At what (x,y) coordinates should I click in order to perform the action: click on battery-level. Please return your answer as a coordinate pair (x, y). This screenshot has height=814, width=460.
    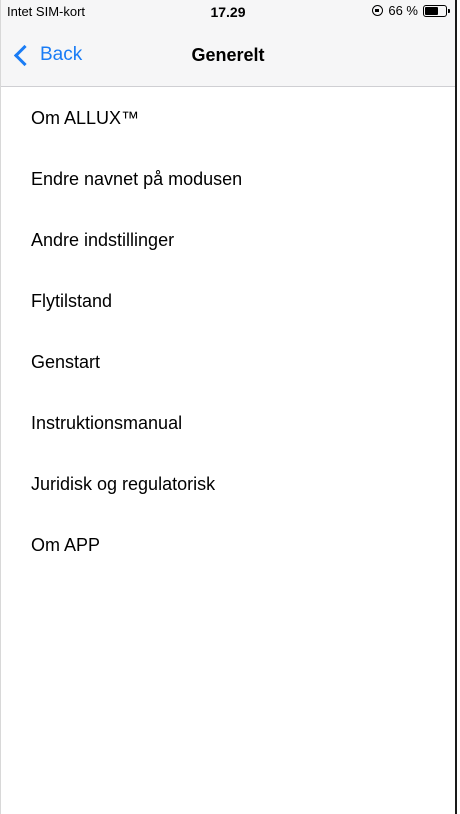
    Looking at the image, I should click on (431, 10).